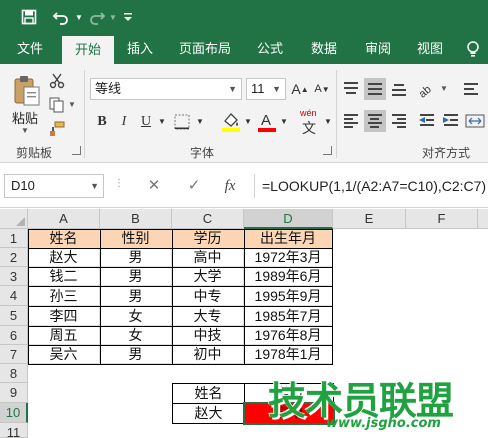 The width and height of the screenshot is (488, 438). What do you see at coordinates (442, 219) in the screenshot?
I see `column-header-f: F` at bounding box center [442, 219].